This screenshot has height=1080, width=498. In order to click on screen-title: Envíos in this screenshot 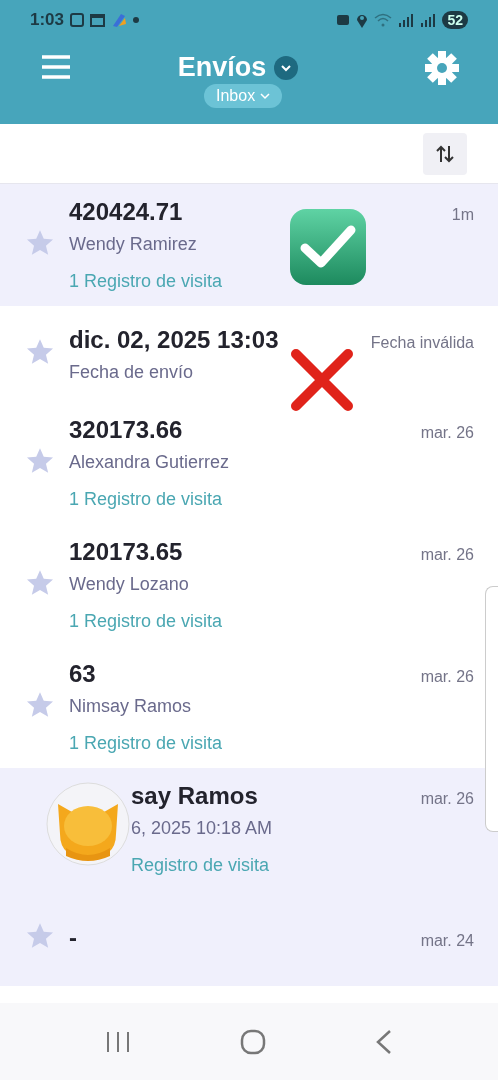, I will do `click(222, 67)`.